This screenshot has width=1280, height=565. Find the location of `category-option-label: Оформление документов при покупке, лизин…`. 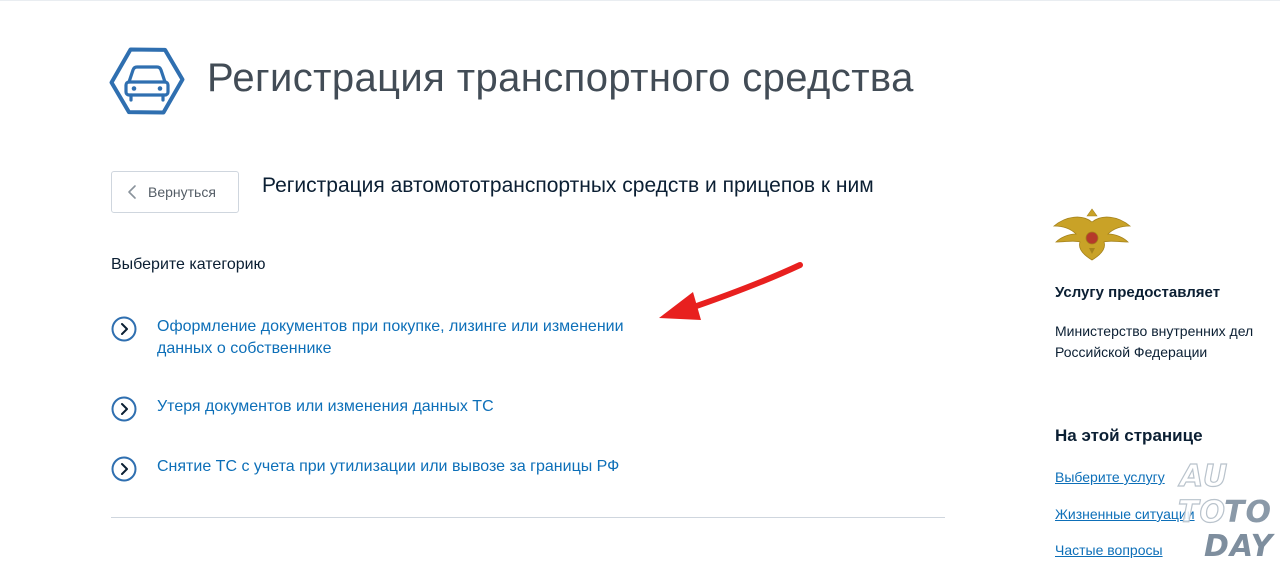

category-option-label: Оформление документов при покупке, лизин… is located at coordinates (417, 338).